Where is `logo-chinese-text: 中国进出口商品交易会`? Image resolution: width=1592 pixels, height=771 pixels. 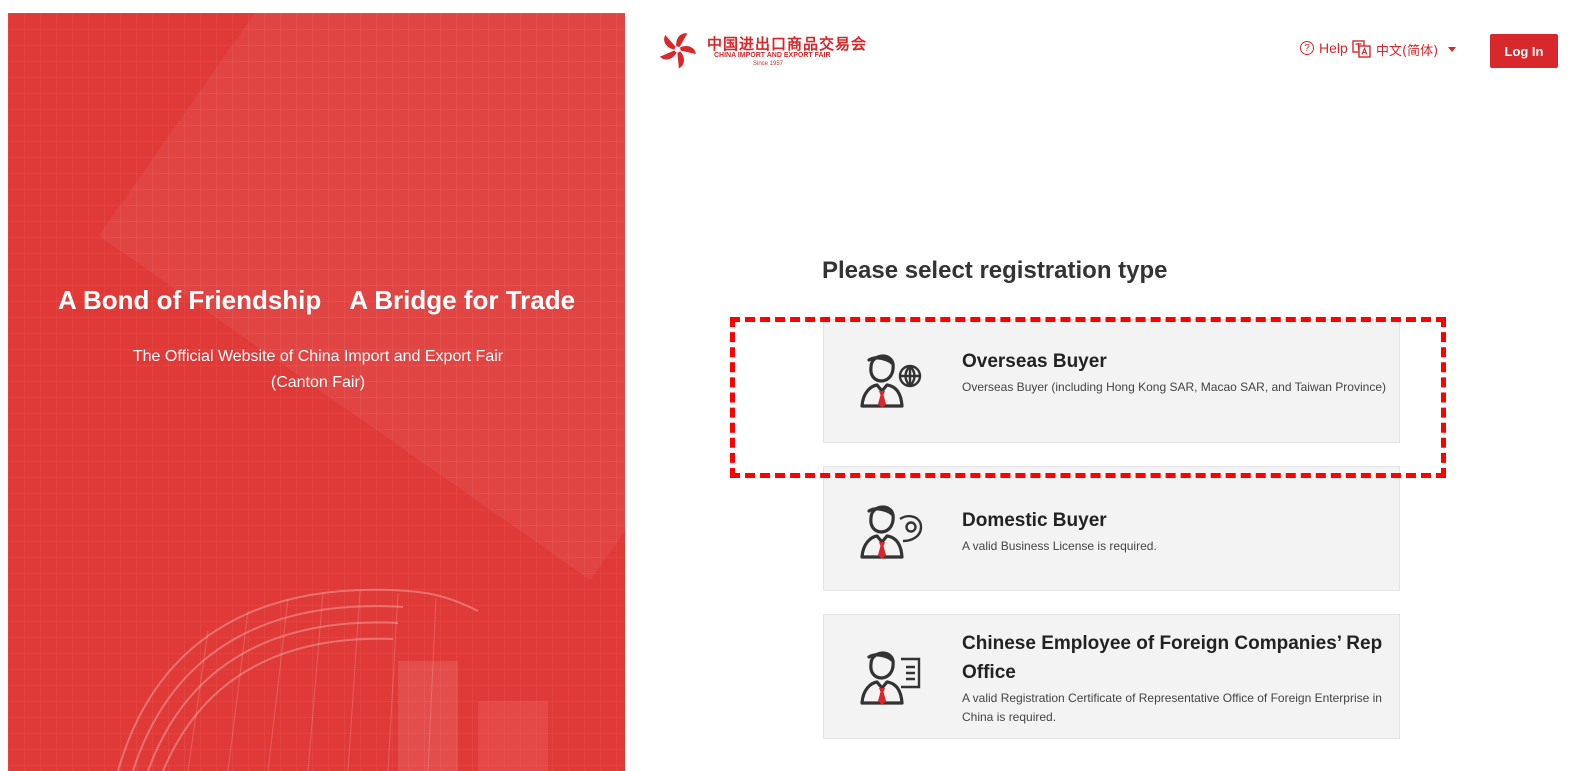 logo-chinese-text: 中国进出口商品交易会 is located at coordinates (787, 44).